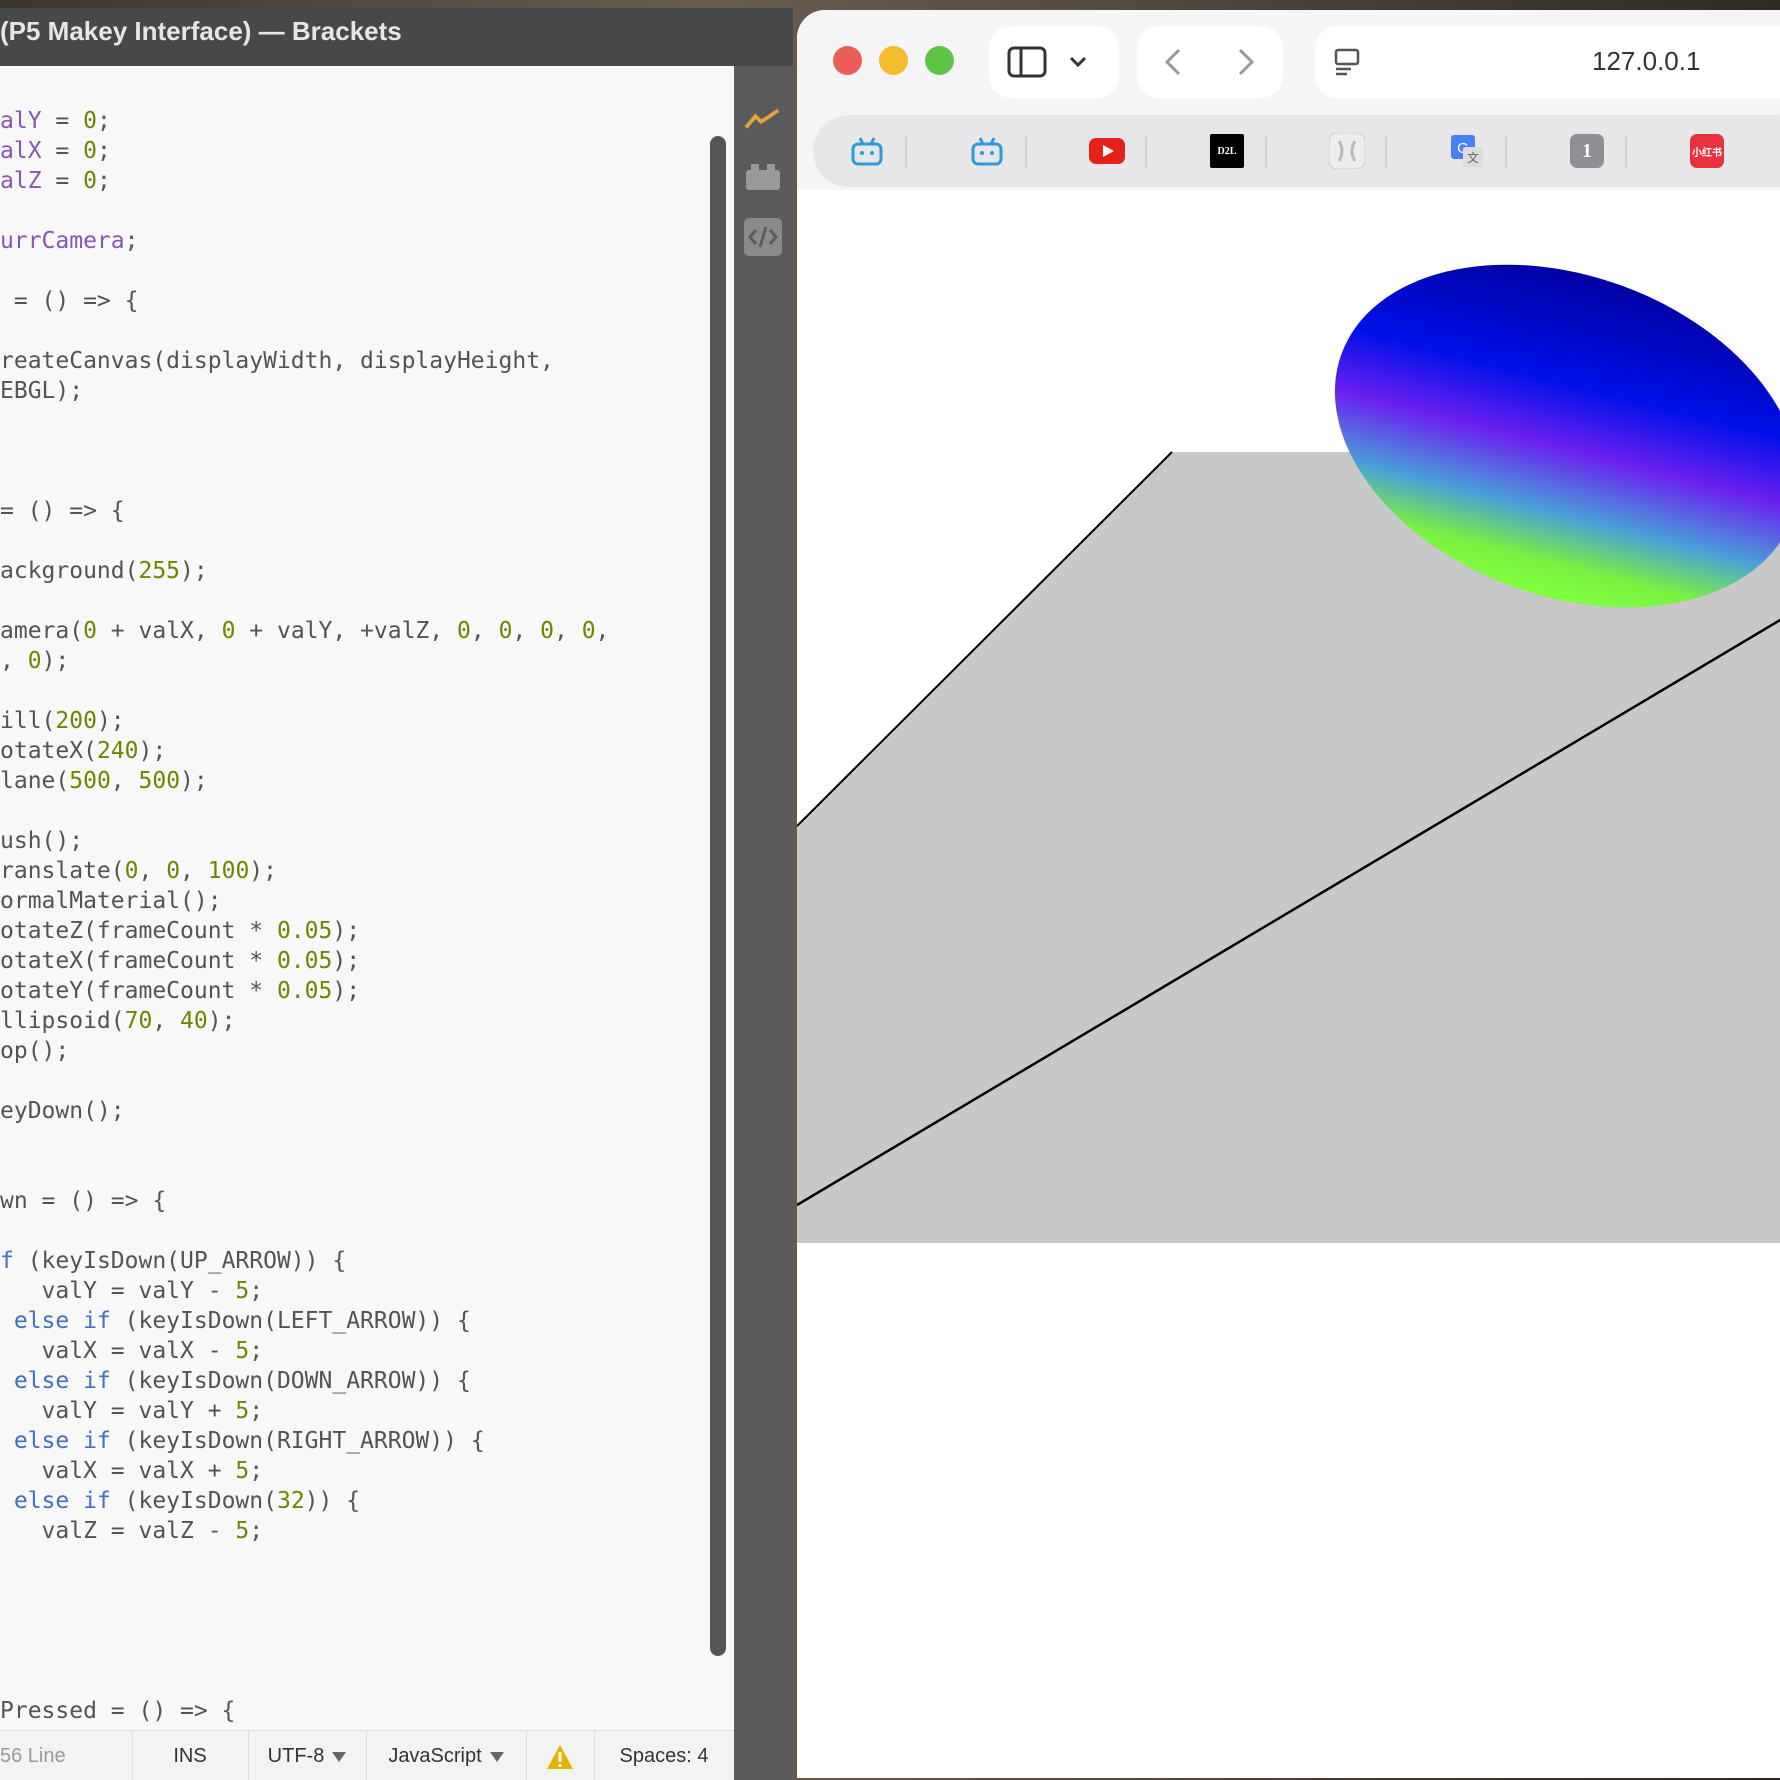 This screenshot has height=1780, width=1780. I want to click on xiaohongshu-icon: 小红书, so click(1707, 151).